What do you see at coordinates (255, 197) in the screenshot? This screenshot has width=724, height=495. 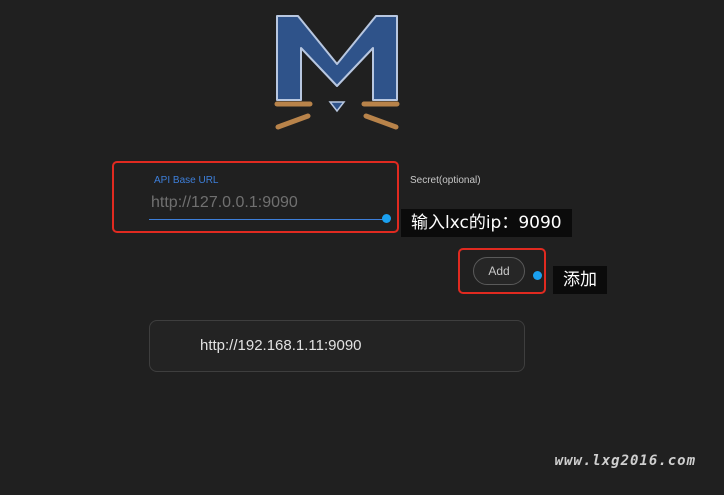 I see `api-input-highlight` at bounding box center [255, 197].